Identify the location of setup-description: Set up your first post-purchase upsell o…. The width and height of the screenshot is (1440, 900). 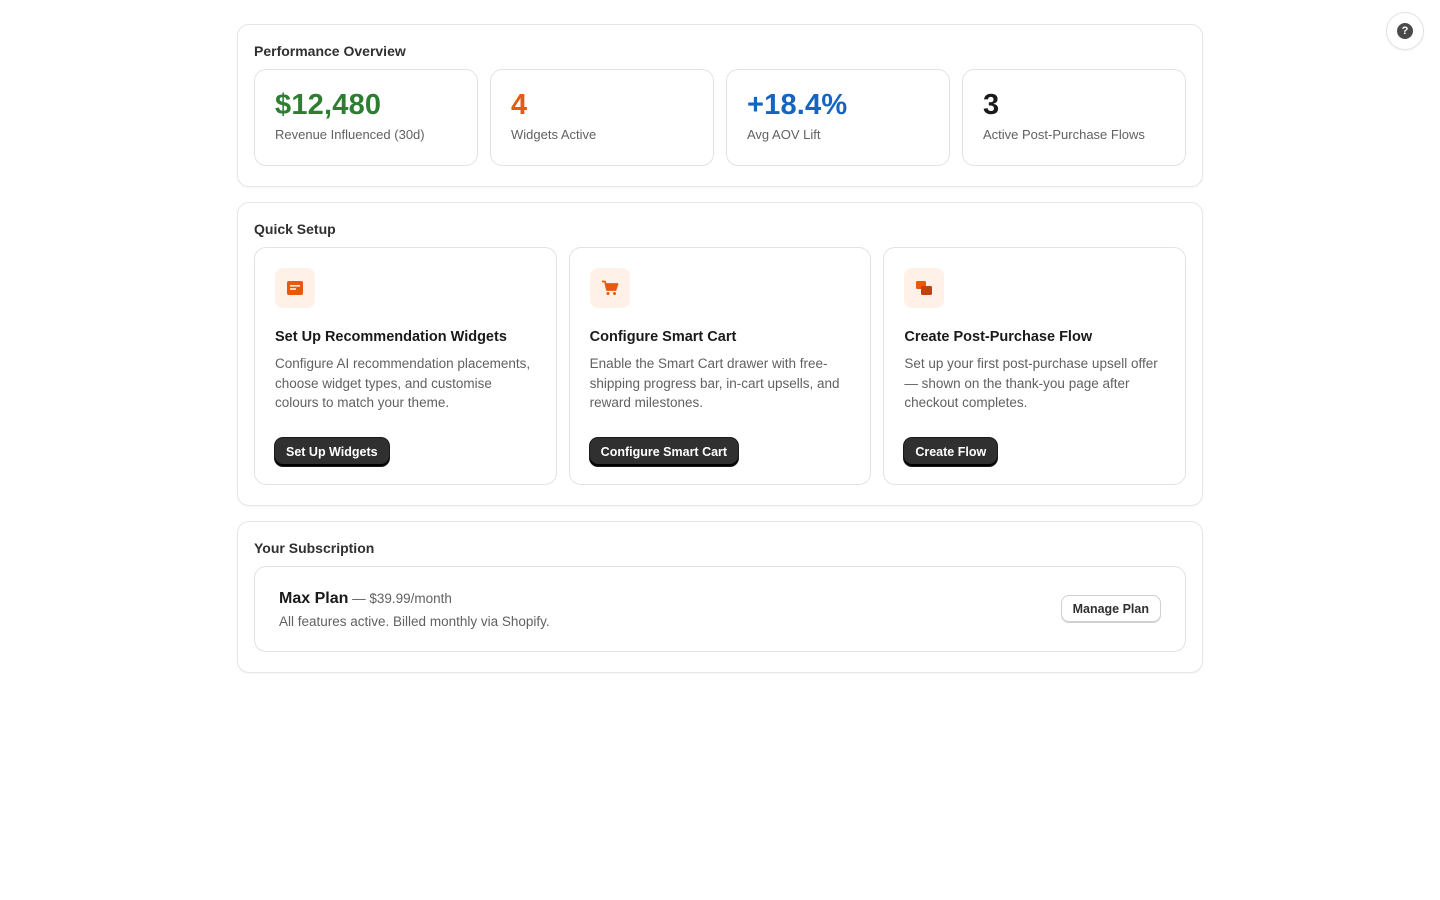
(1031, 383).